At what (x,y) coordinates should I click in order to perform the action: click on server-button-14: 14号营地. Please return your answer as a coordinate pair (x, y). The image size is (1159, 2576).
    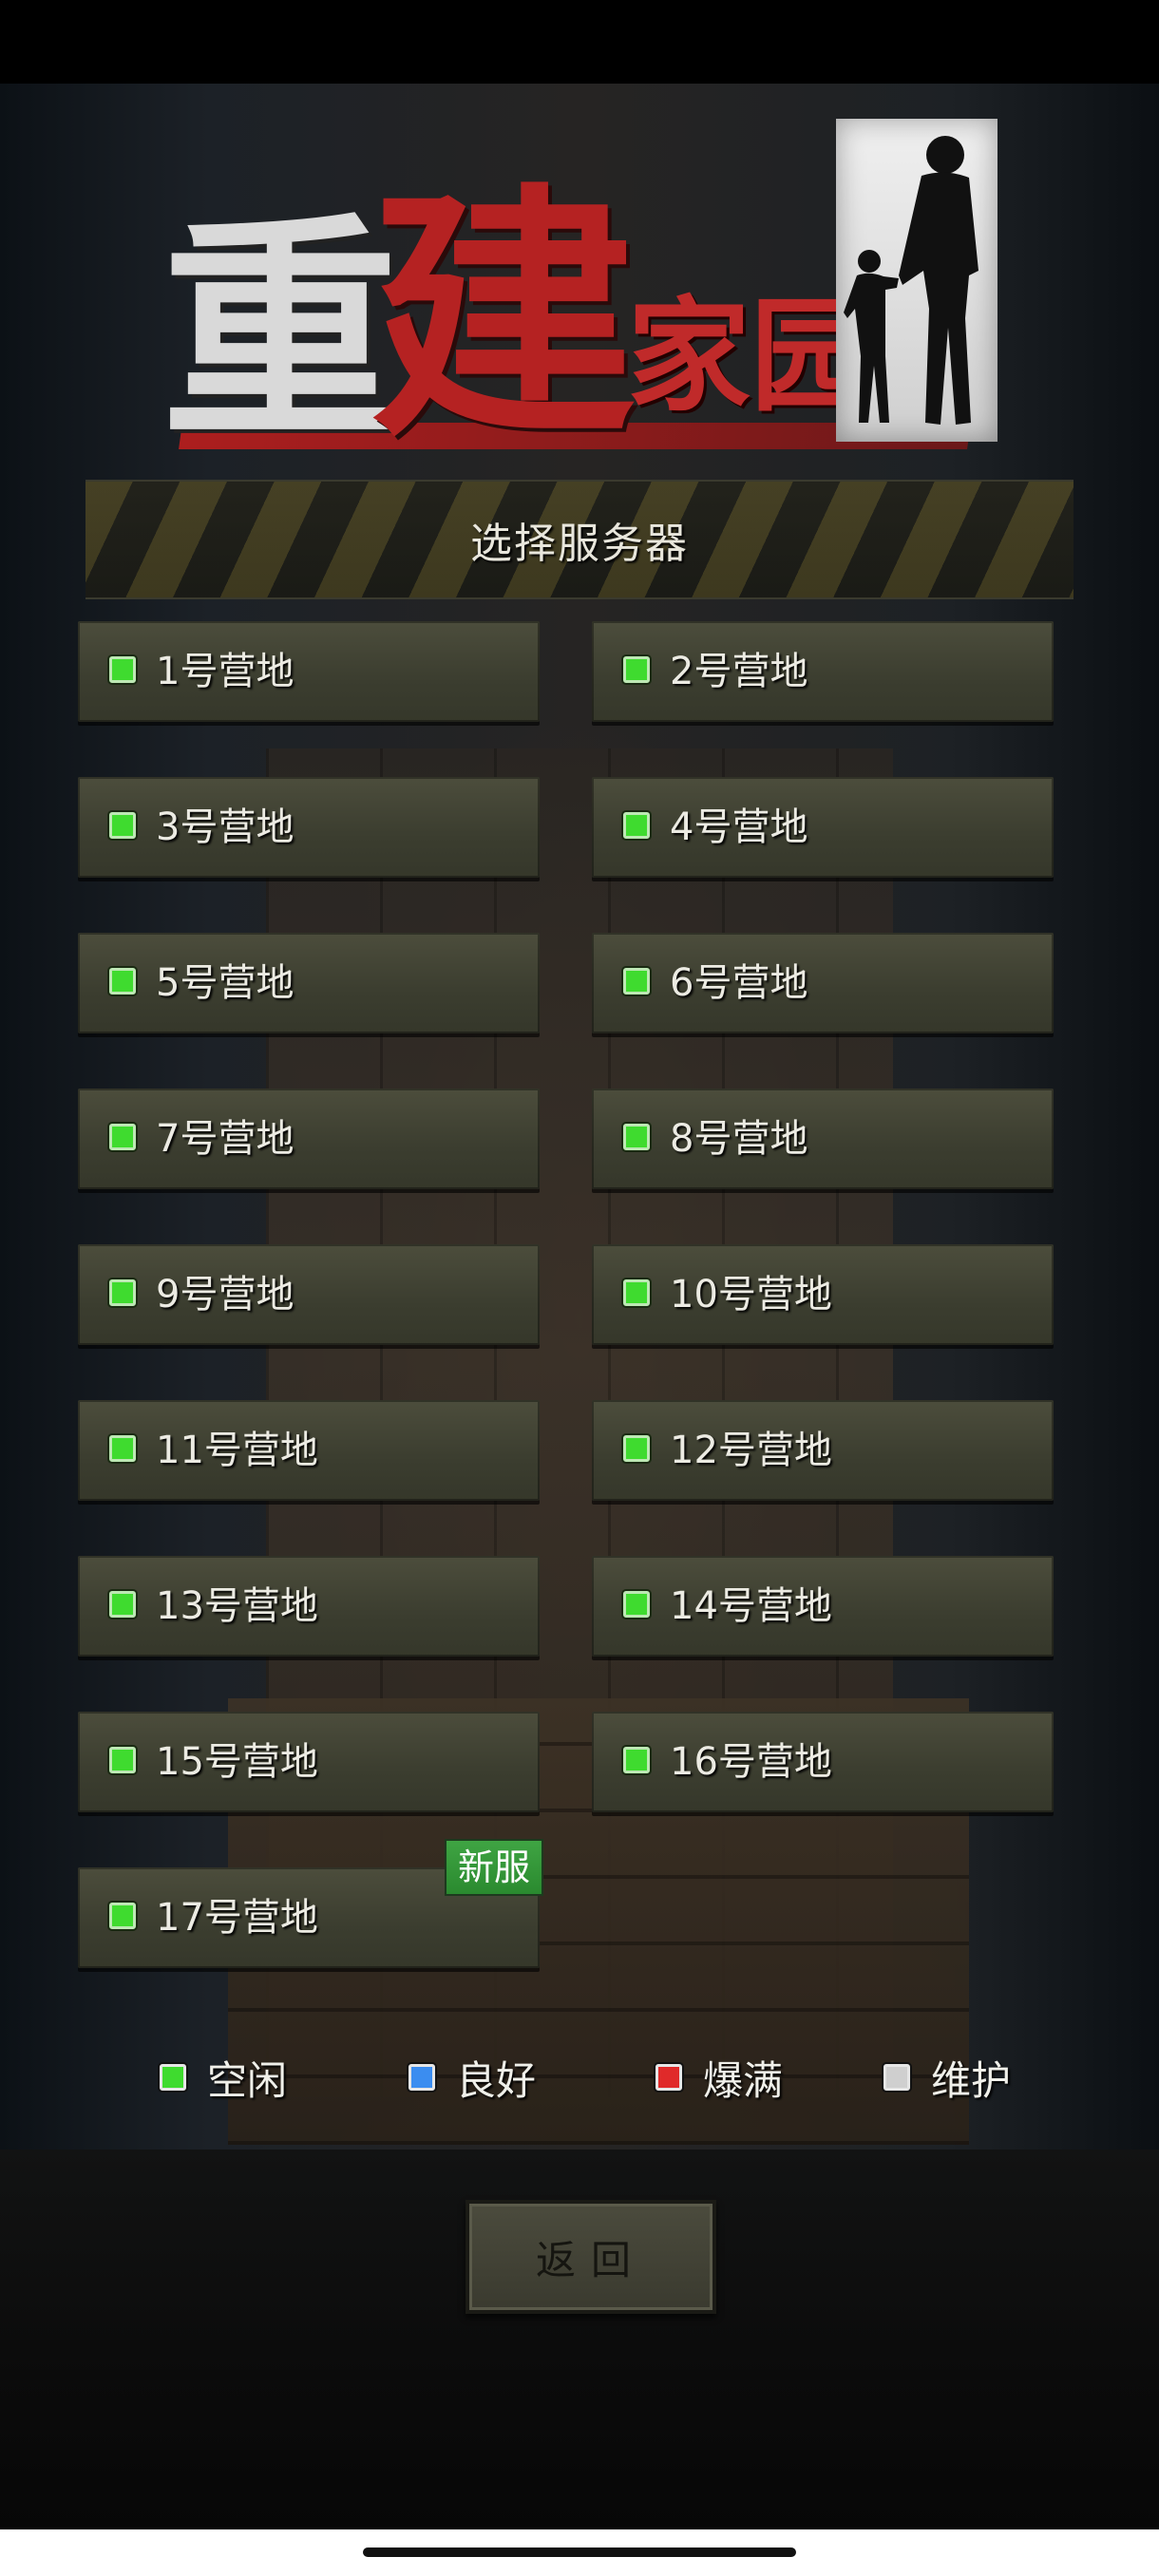
    Looking at the image, I should click on (823, 1606).